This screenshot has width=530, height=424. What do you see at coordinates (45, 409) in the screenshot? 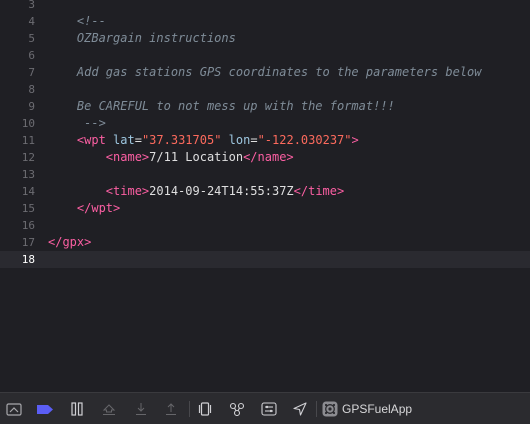
I see `breakpoints-toggle-icon` at bounding box center [45, 409].